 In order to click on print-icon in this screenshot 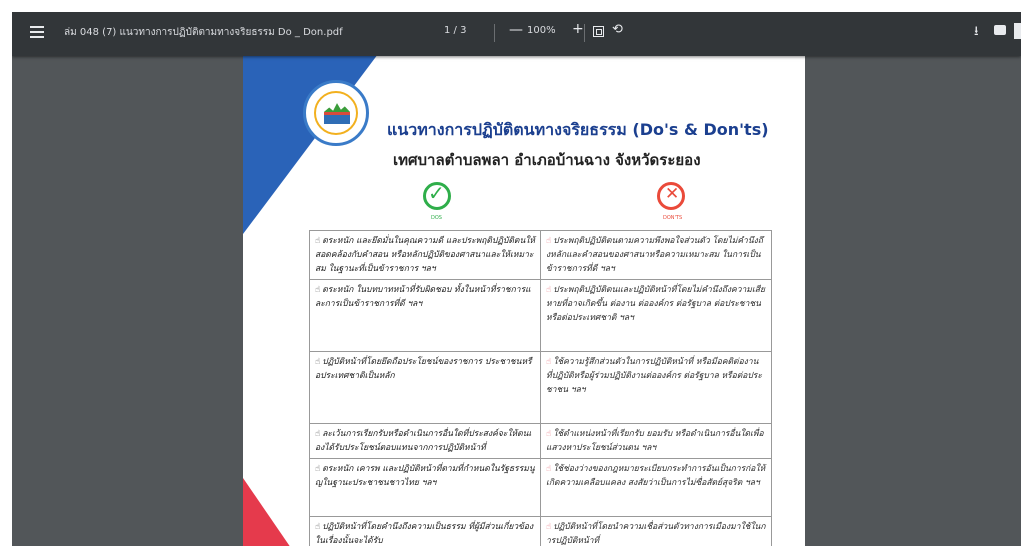, I will do `click(1000, 30)`.